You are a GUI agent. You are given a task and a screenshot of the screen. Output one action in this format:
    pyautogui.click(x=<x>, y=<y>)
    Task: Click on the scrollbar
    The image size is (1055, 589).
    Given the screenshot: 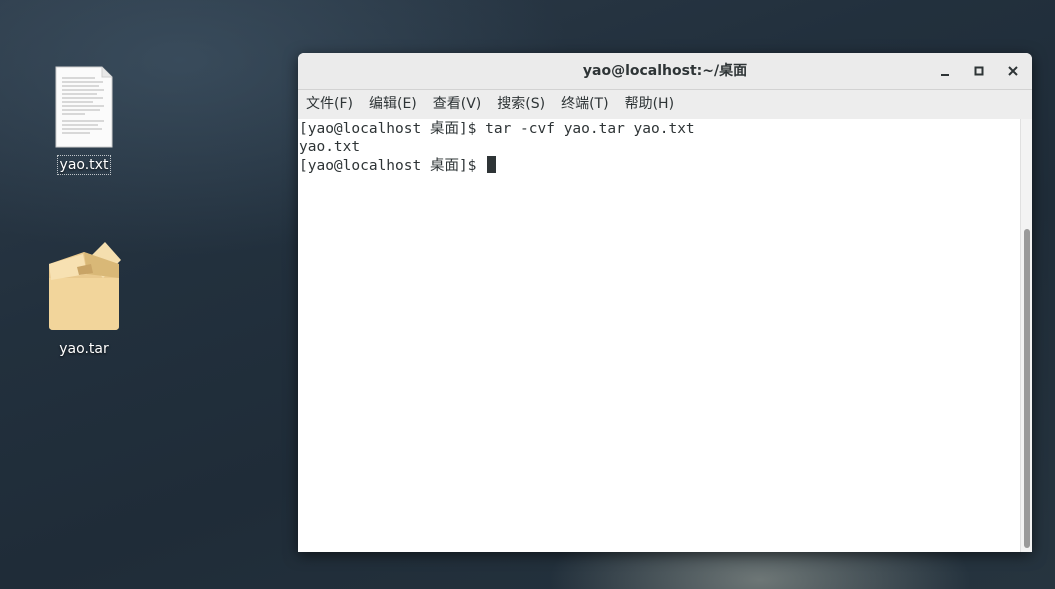 What is the action you would take?
    pyautogui.click(x=1026, y=335)
    